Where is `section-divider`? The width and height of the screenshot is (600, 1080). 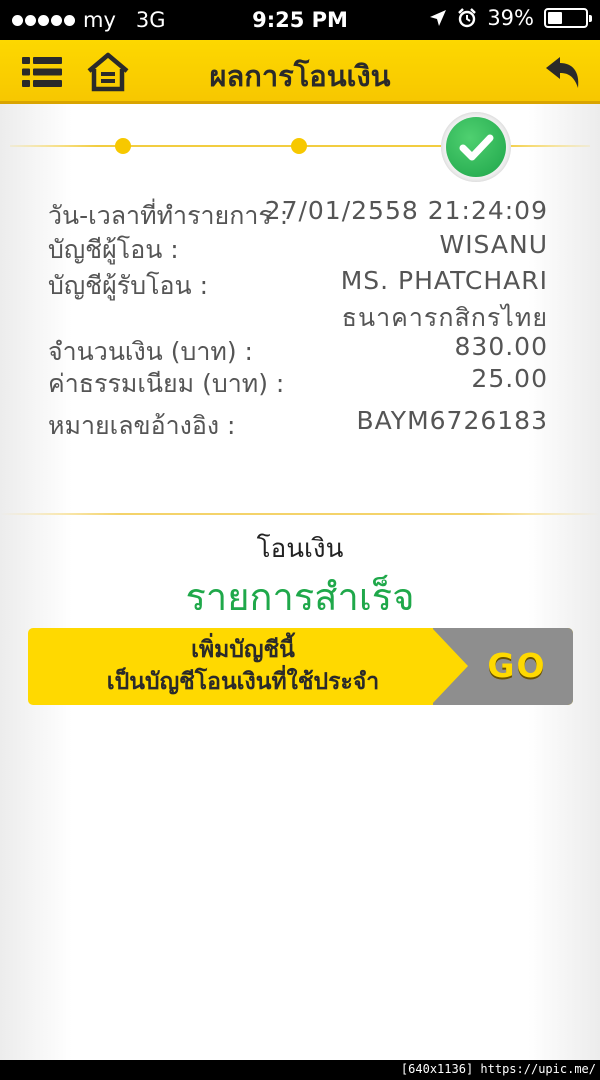
section-divider is located at coordinates (300, 514).